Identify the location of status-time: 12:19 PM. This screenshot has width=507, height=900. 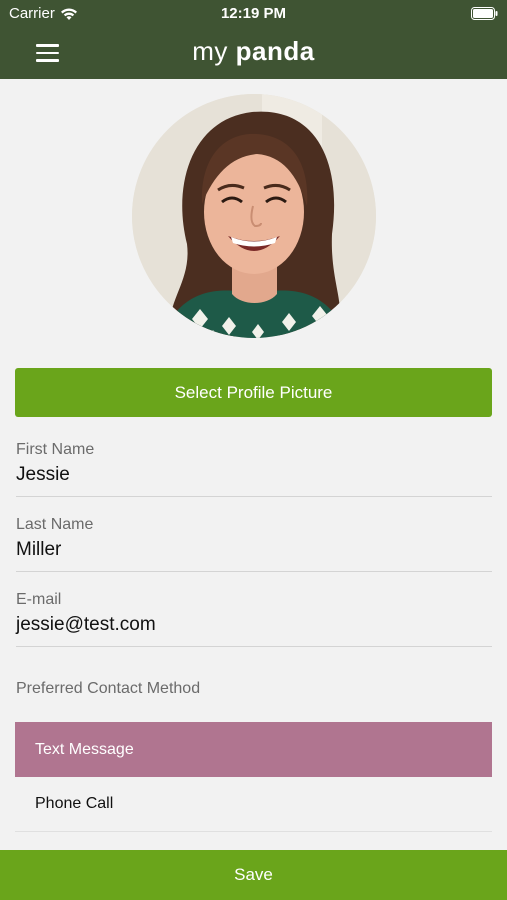
(253, 13).